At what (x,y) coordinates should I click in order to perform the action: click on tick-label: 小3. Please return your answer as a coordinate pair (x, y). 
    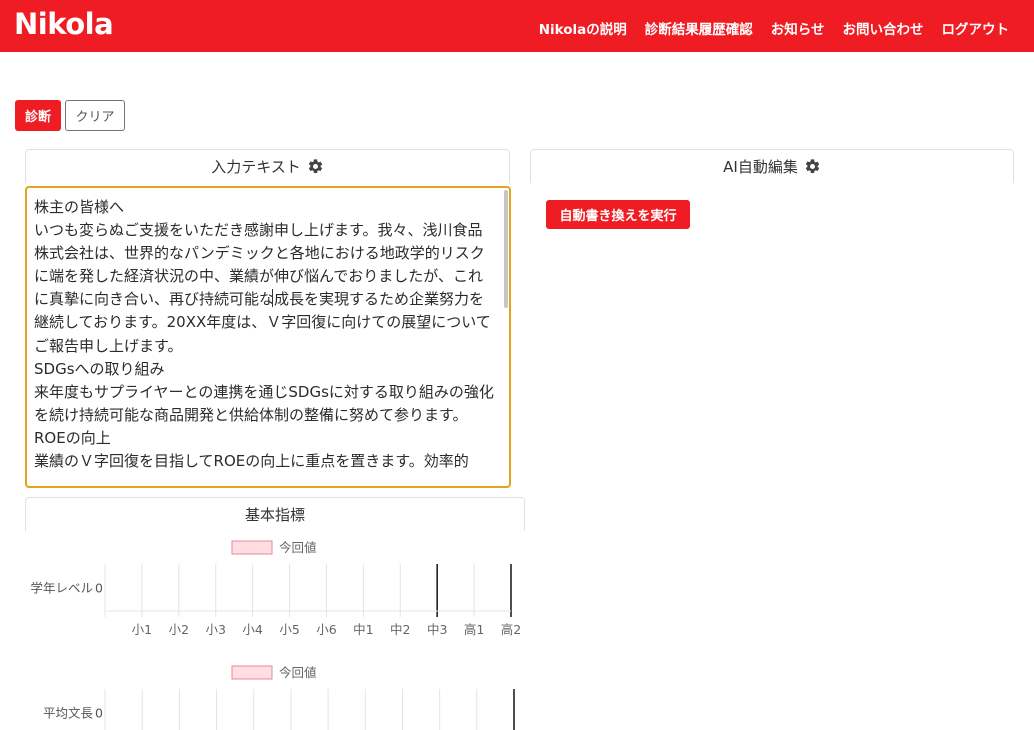
    Looking at the image, I should click on (216, 629).